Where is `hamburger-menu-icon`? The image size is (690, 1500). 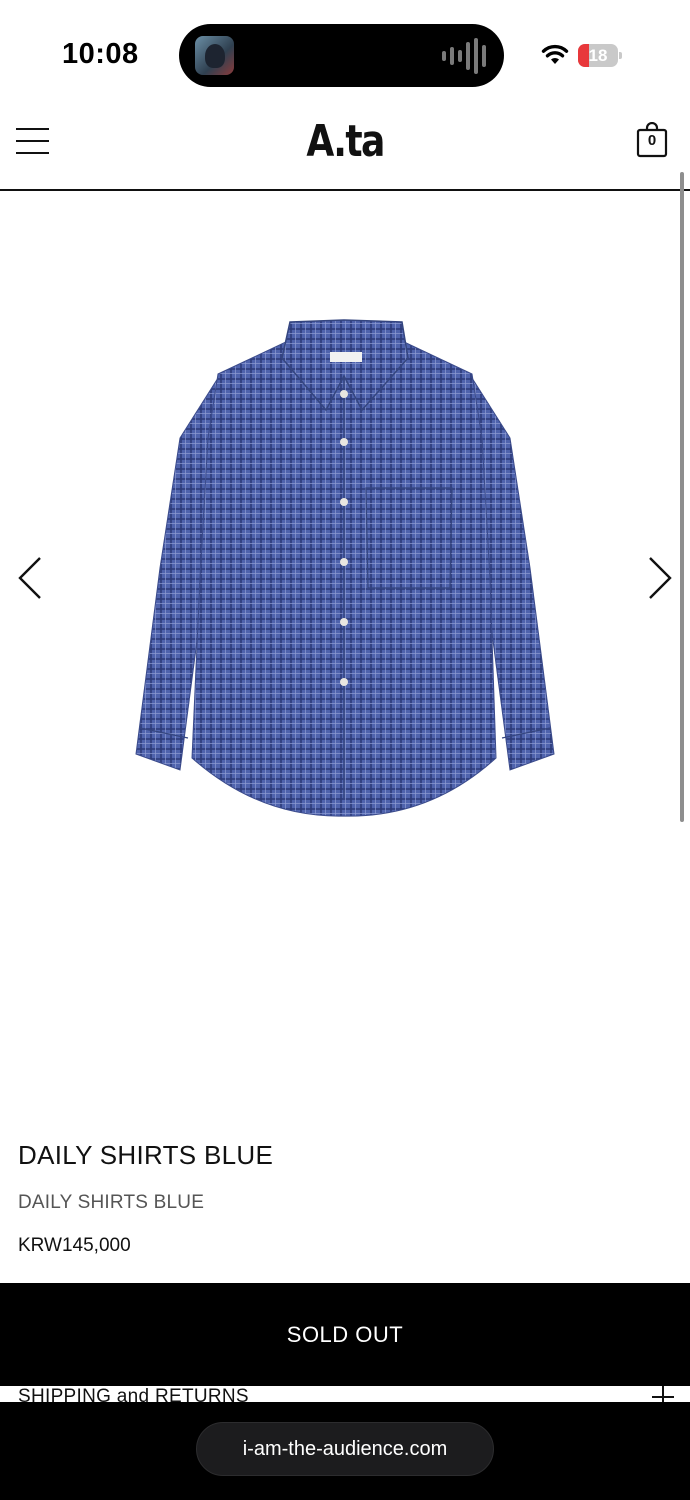 hamburger-menu-icon is located at coordinates (32, 141).